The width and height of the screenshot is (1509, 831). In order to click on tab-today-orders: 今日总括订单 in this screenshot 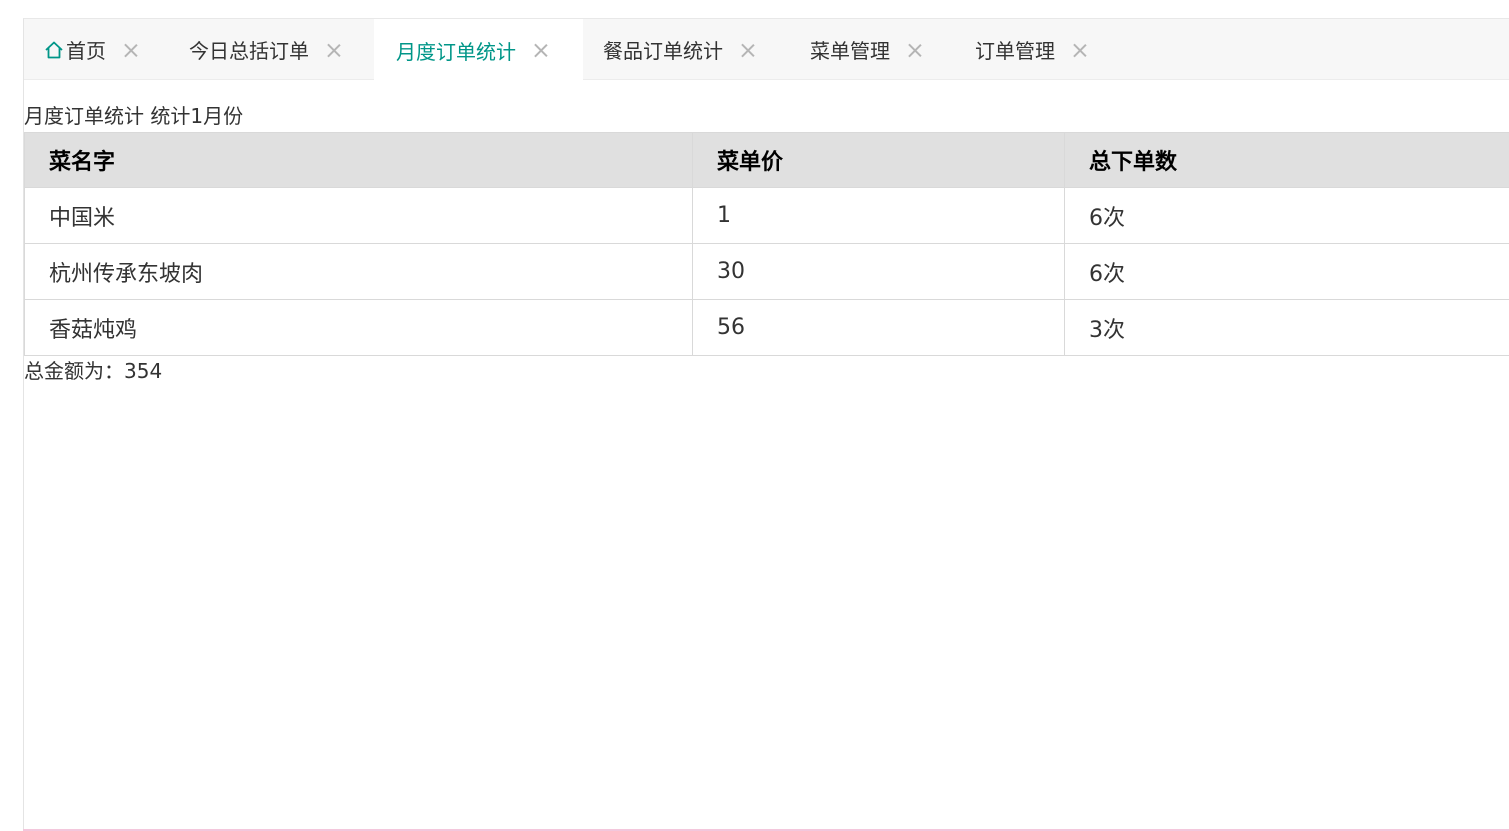, I will do `click(265, 49)`.